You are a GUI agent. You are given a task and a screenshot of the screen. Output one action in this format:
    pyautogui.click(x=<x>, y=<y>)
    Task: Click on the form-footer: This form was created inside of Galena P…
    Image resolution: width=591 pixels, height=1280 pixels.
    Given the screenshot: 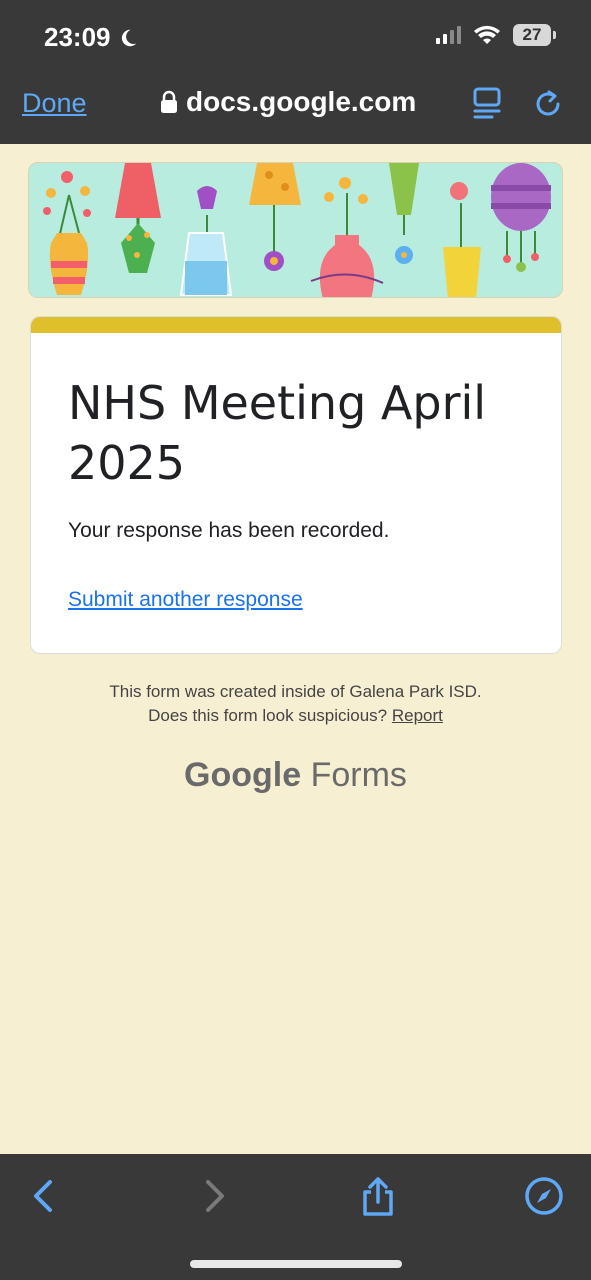 What is the action you would take?
    pyautogui.click(x=295, y=704)
    